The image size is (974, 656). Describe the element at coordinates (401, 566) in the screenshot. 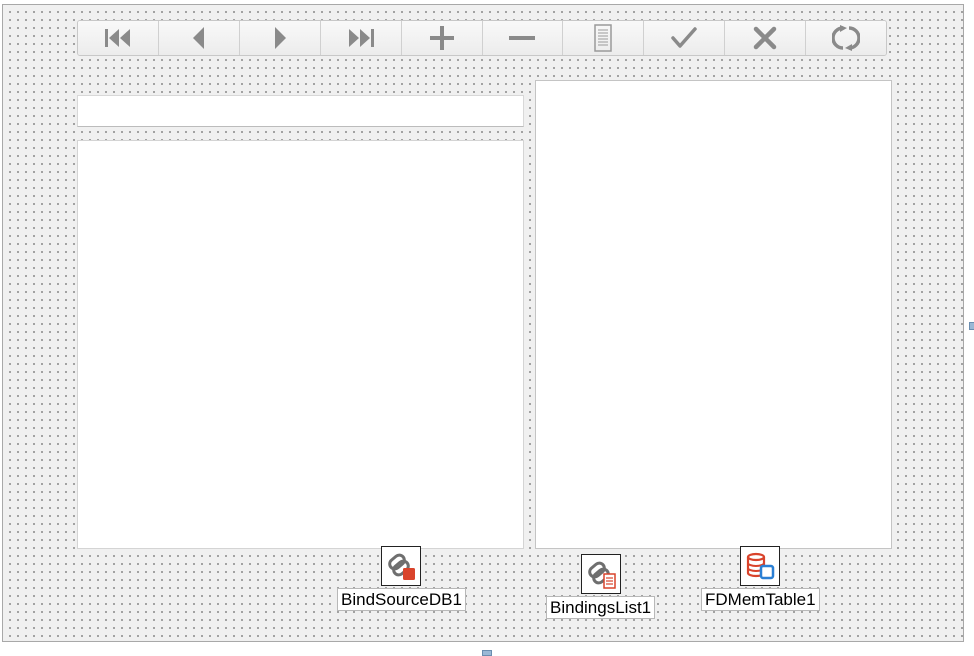

I see `chain-link-db-icon` at that location.